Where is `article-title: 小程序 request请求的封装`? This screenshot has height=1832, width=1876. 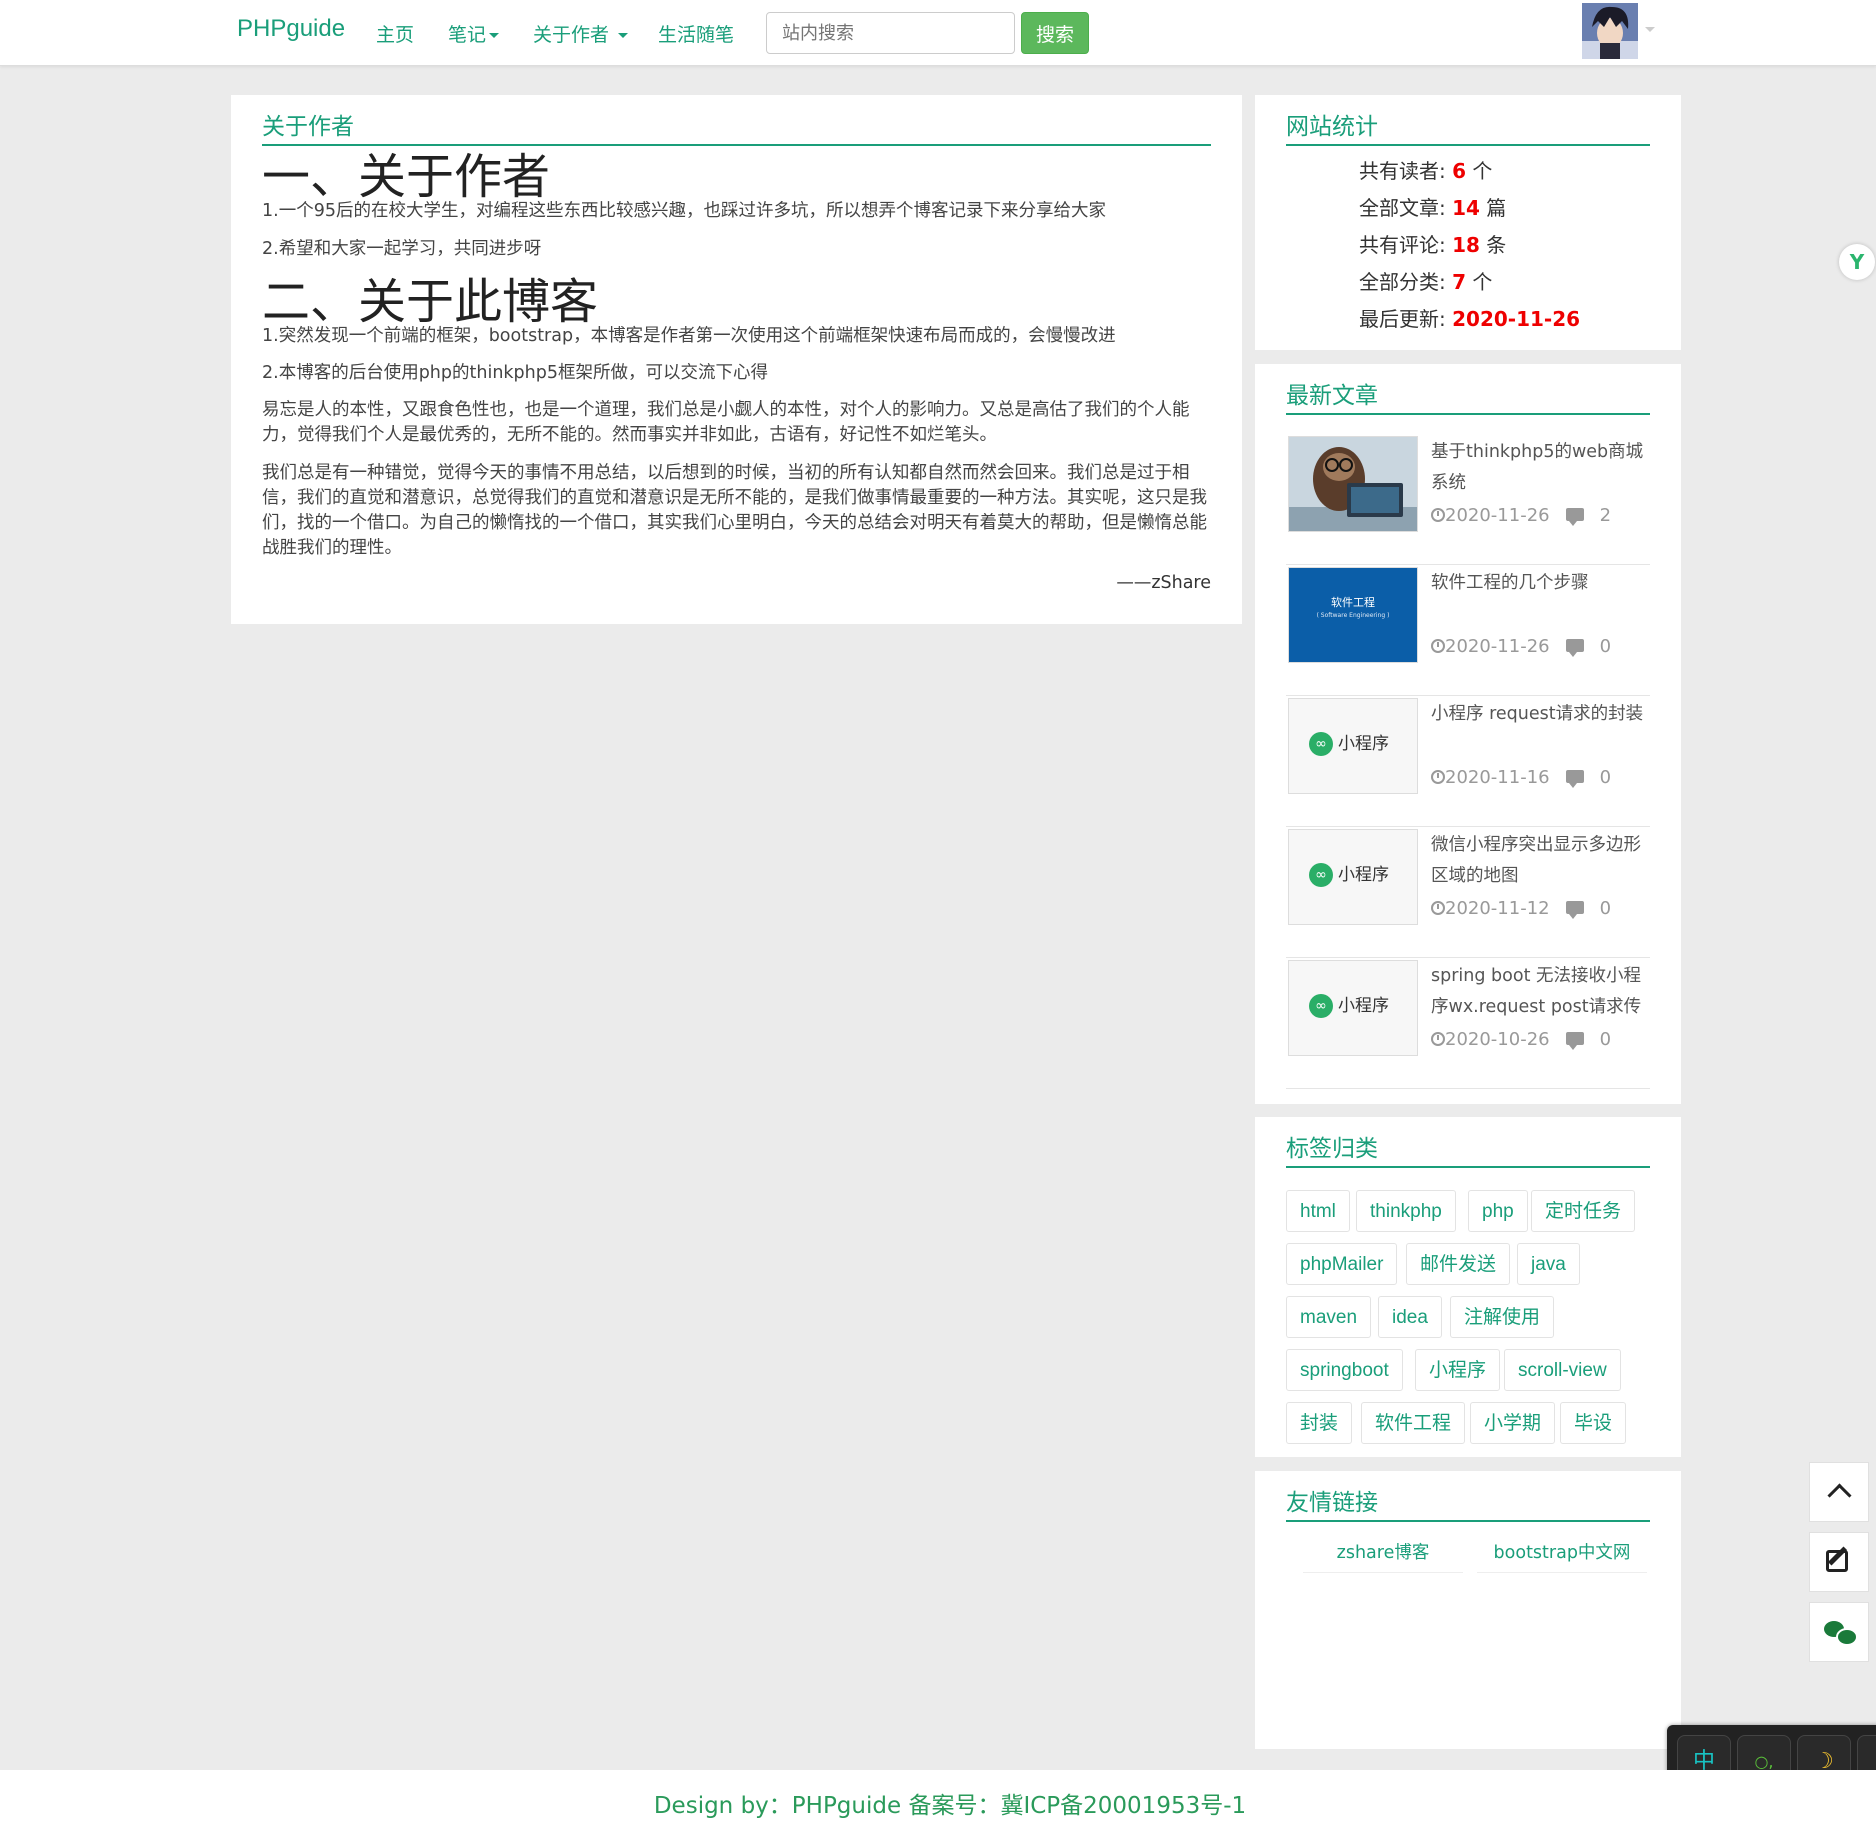
article-title: 小程序 request请求的封装 is located at coordinates (1540, 714).